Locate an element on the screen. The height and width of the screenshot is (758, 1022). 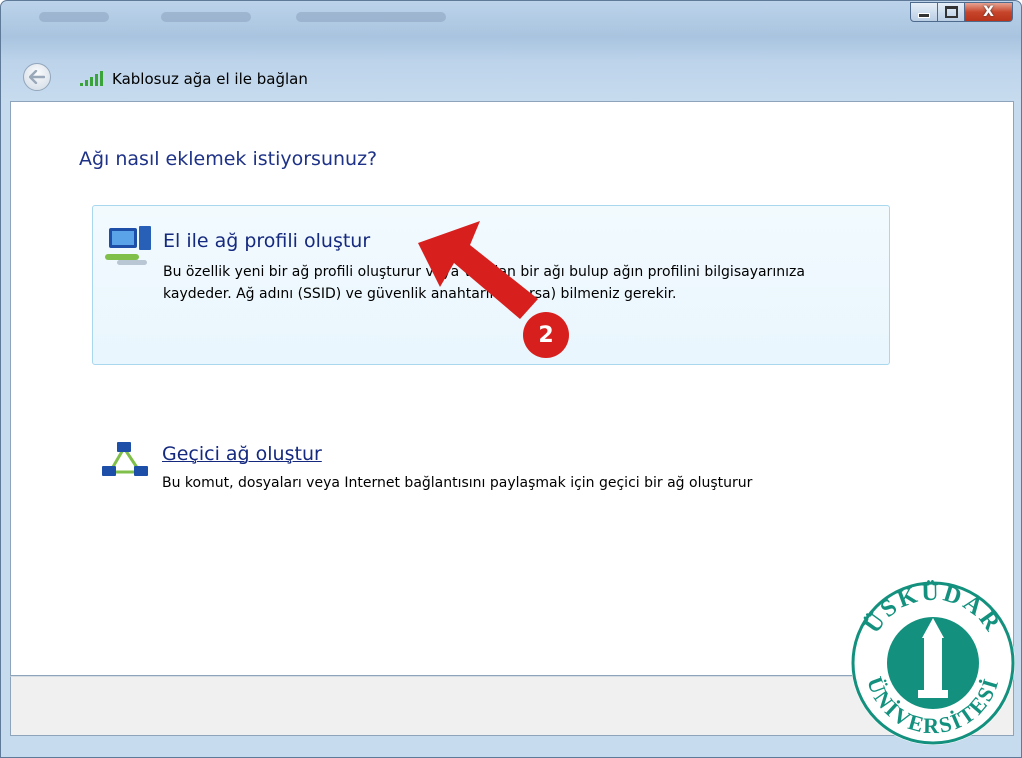
back-button is located at coordinates (37, 77).